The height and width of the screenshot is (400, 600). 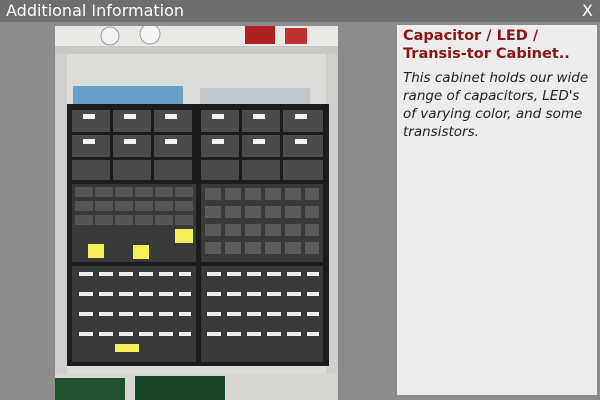 I want to click on dialog-title: Additional Information, so click(x=95, y=10).